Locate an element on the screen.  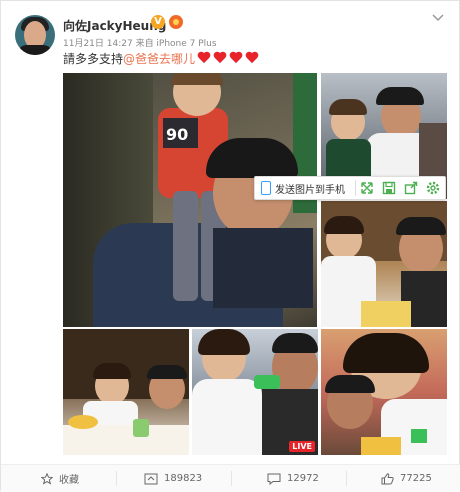
live-badge: LIVE is located at coordinates (302, 446).